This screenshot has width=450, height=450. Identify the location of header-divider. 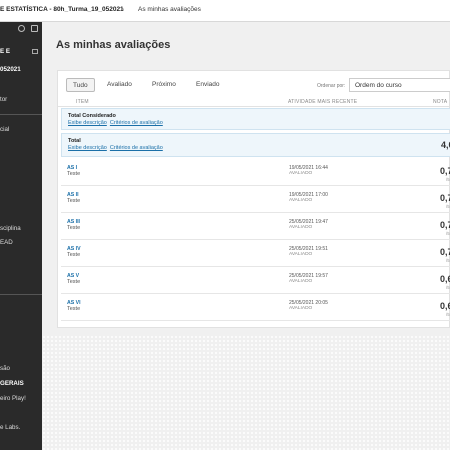
(254, 106).